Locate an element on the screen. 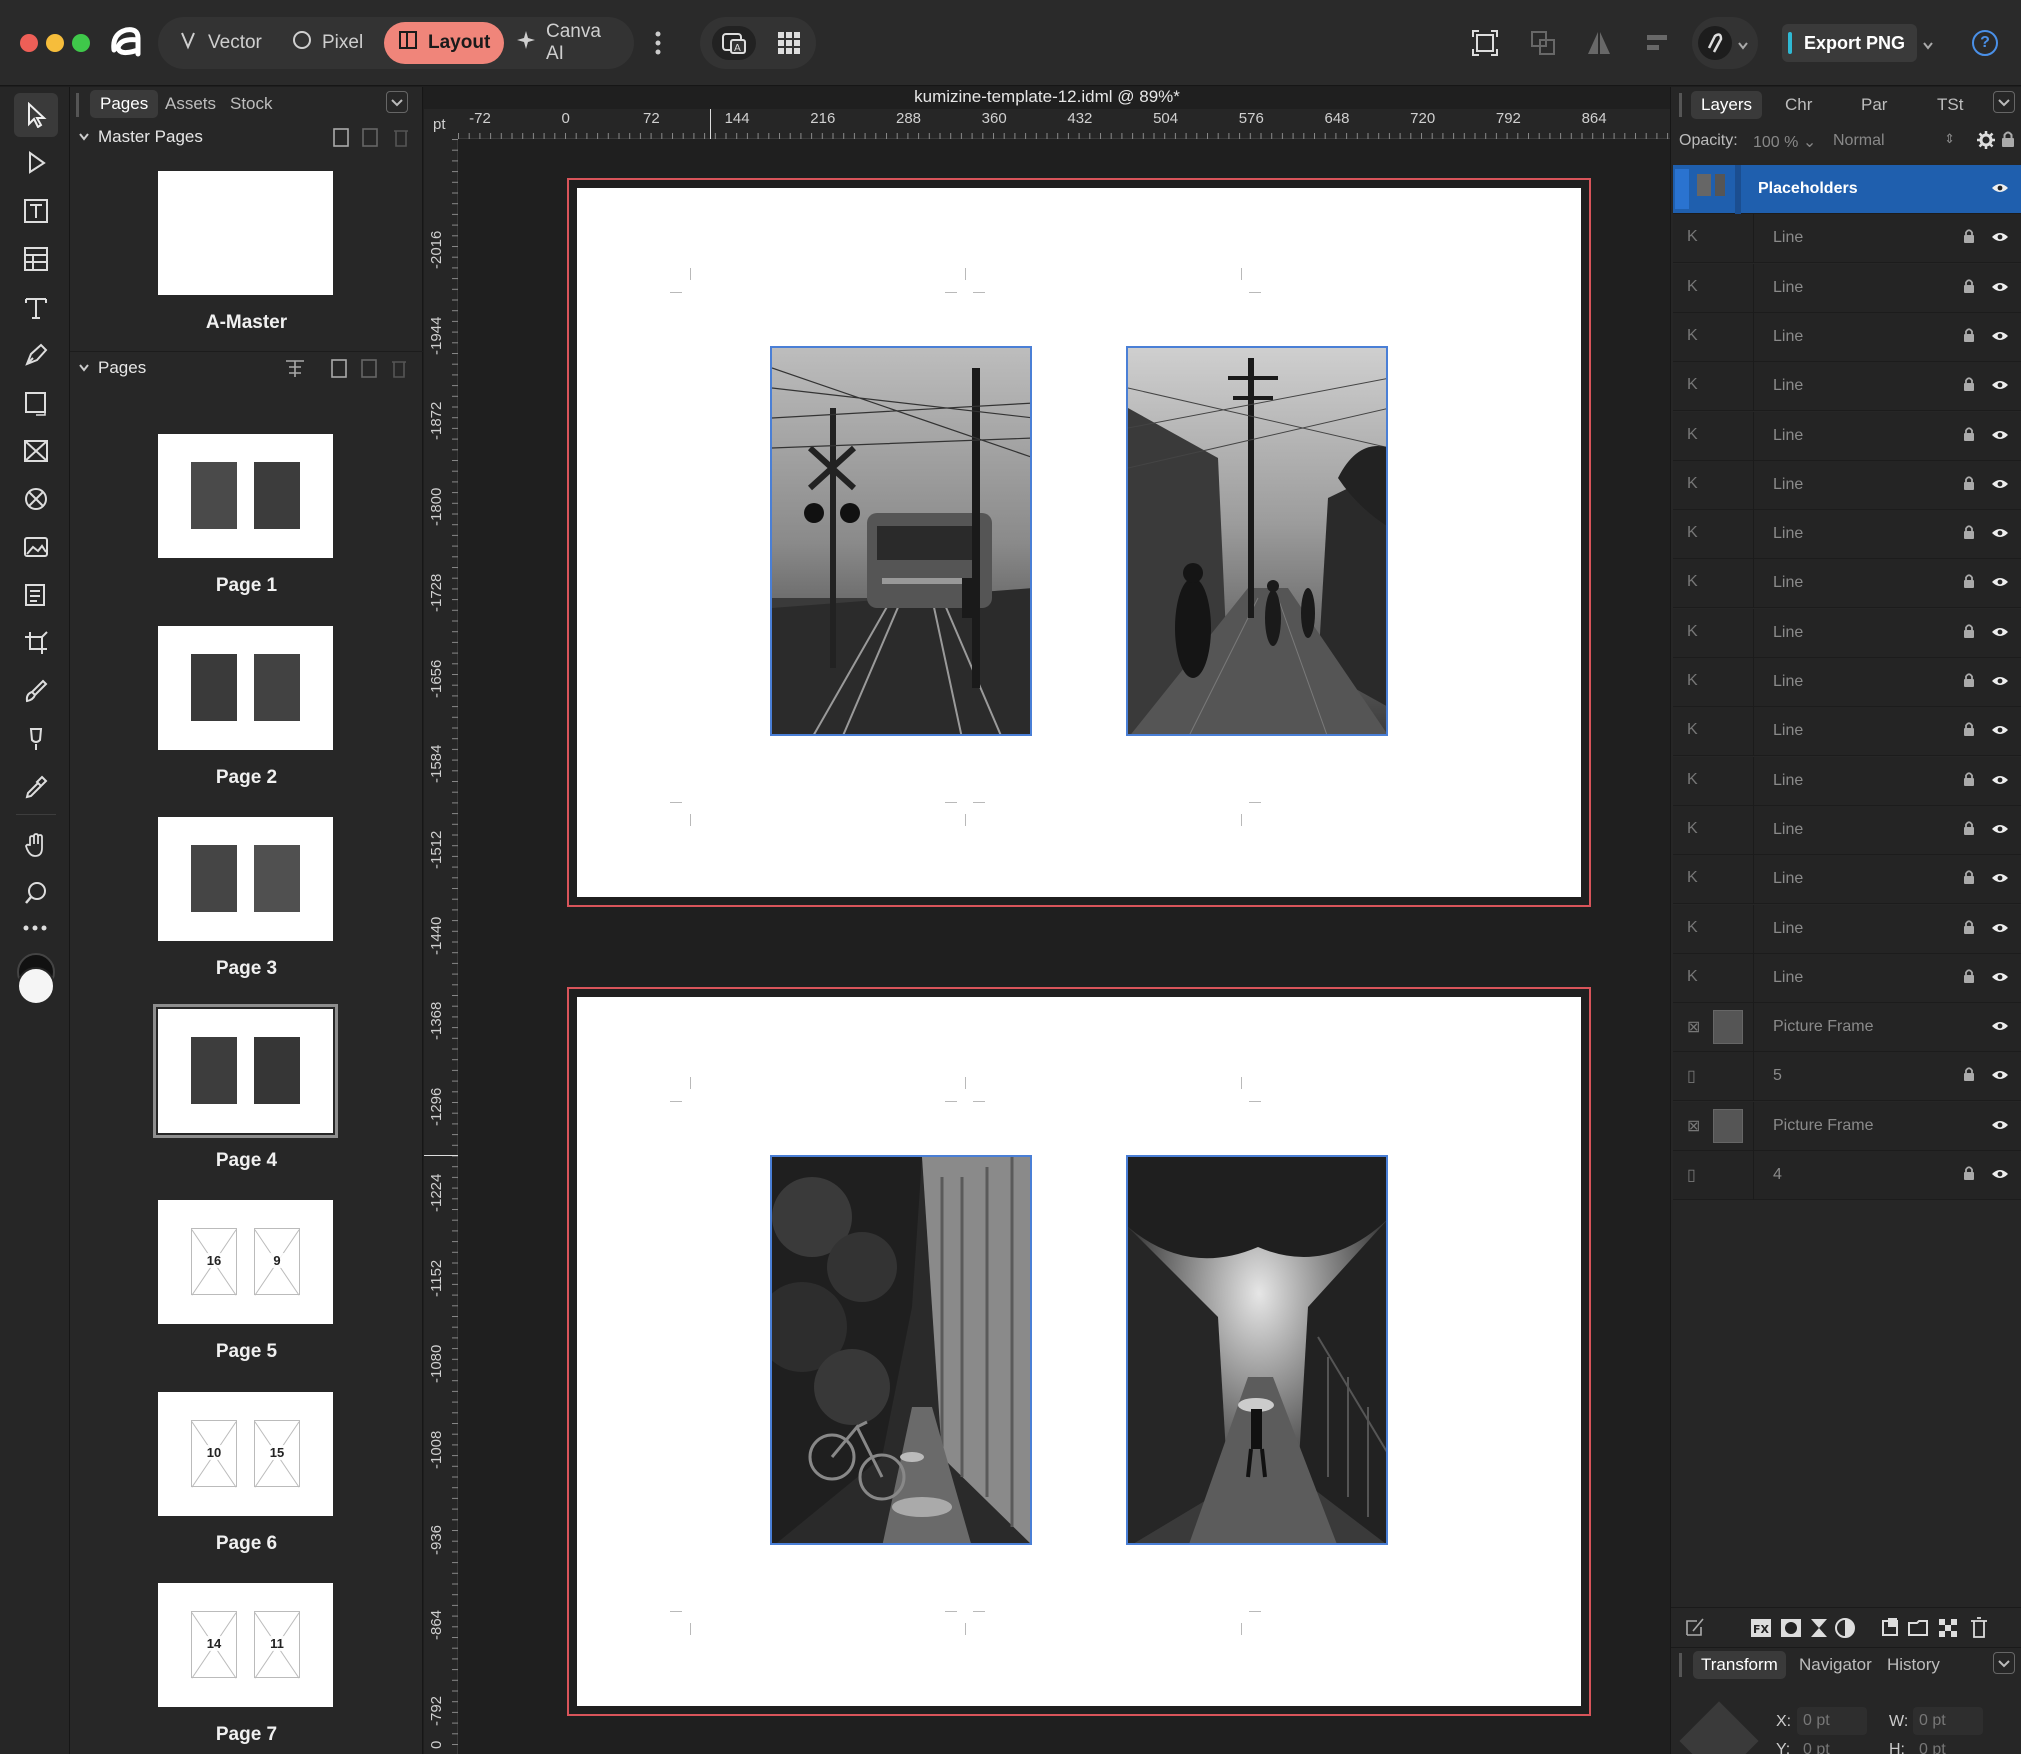  tab-transform: Transform is located at coordinates (1739, 1665).